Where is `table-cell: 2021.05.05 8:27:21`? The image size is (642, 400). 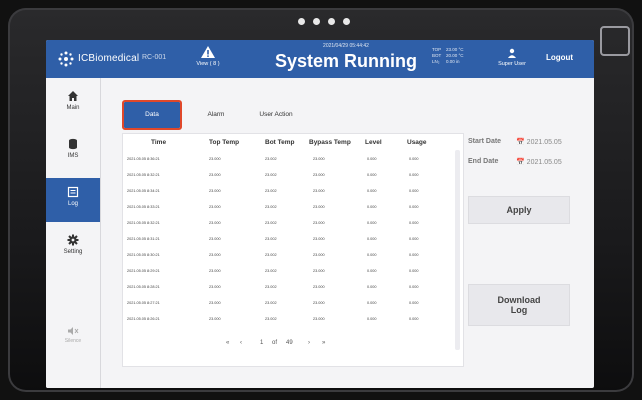
table-cell: 2021.05.05 8:27:21 is located at coordinates (143, 303).